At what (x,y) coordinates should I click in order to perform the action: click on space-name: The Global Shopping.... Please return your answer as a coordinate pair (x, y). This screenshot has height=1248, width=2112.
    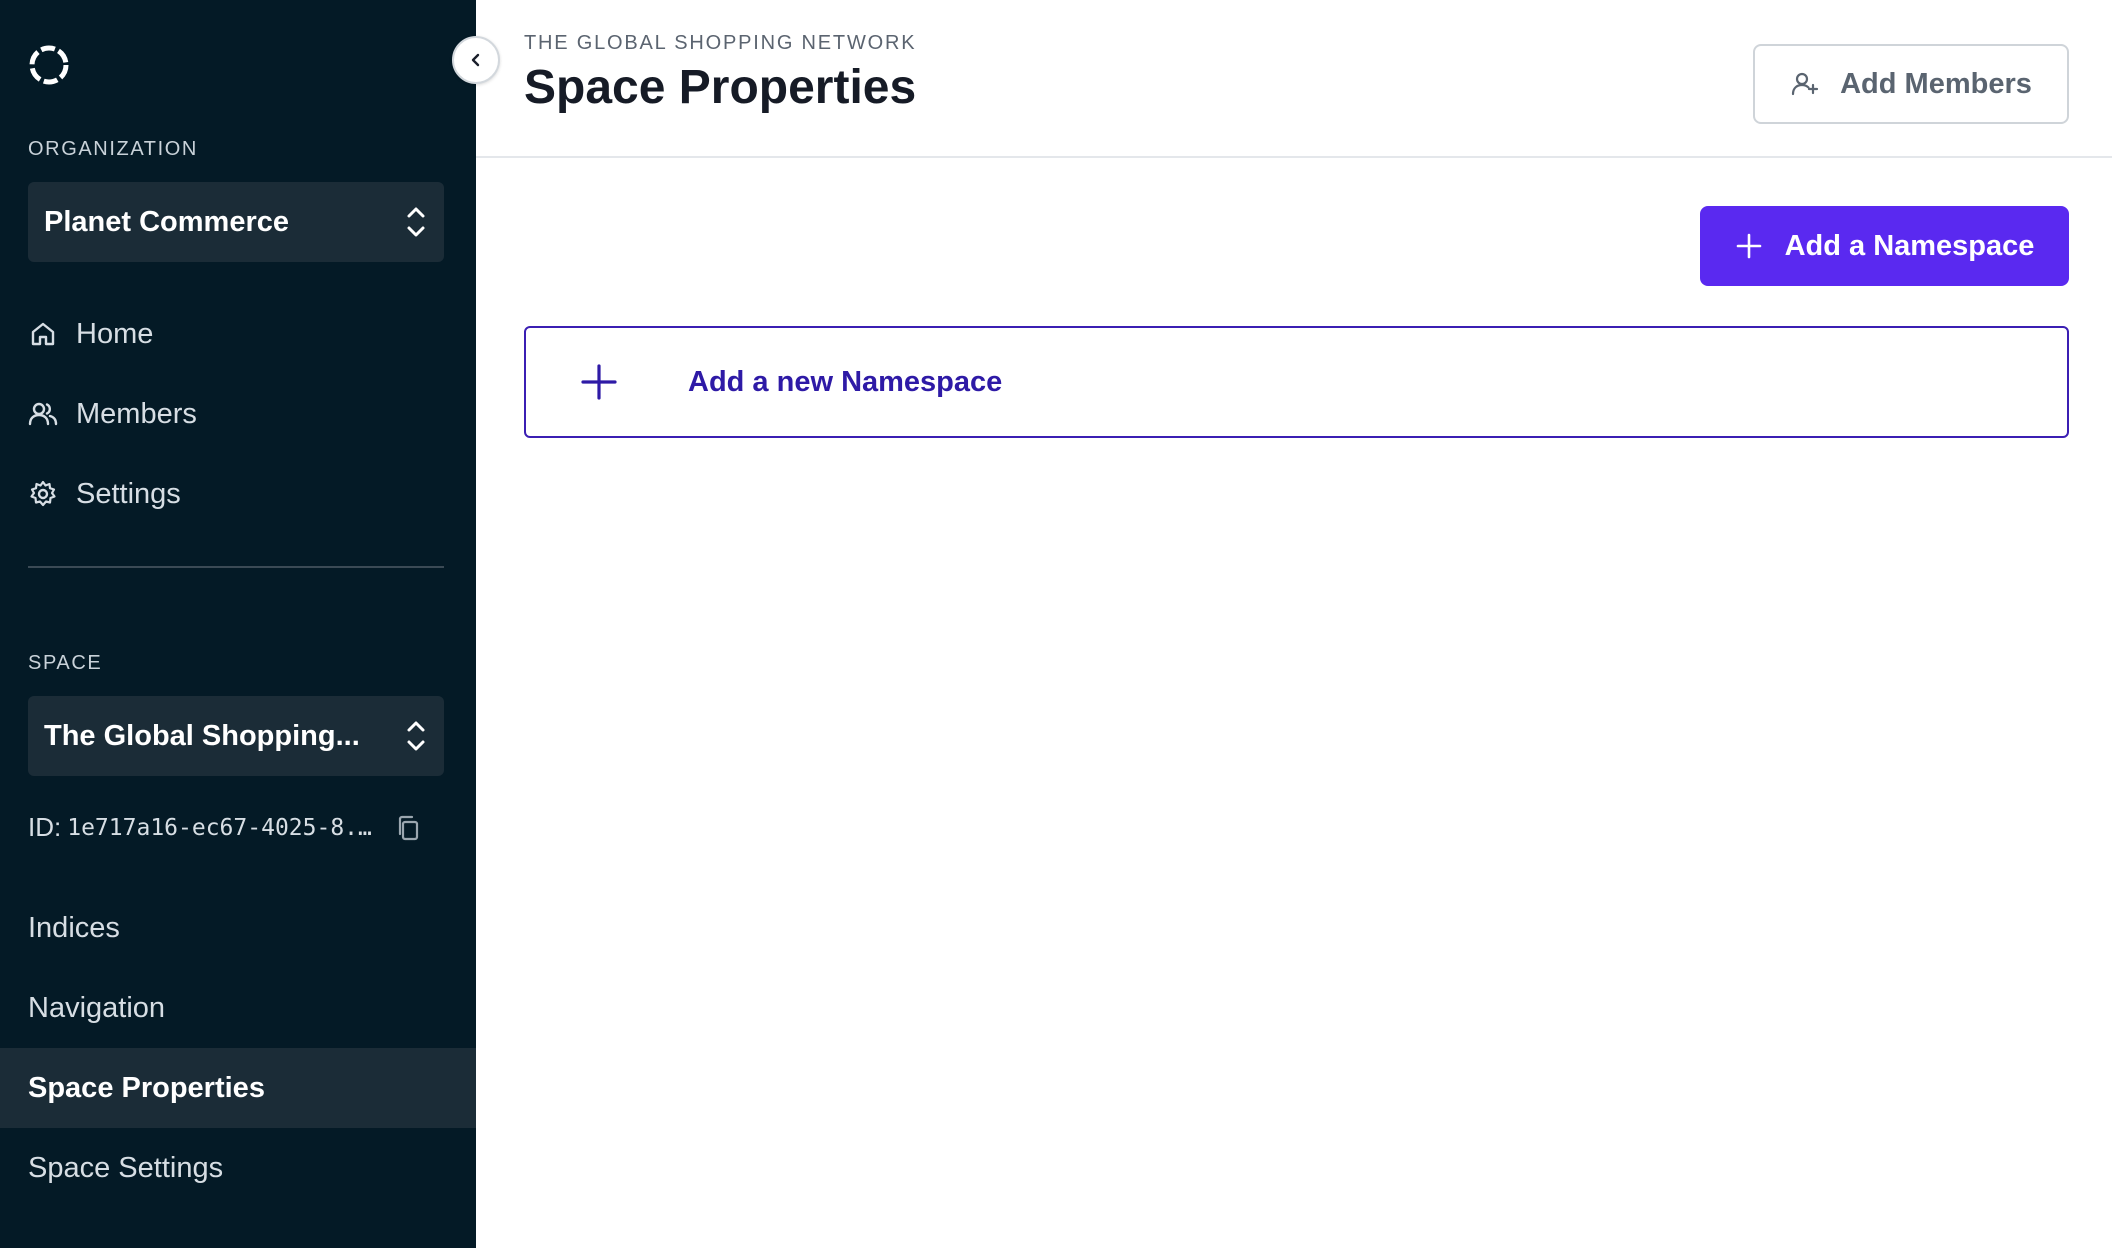
    Looking at the image, I should click on (202, 735).